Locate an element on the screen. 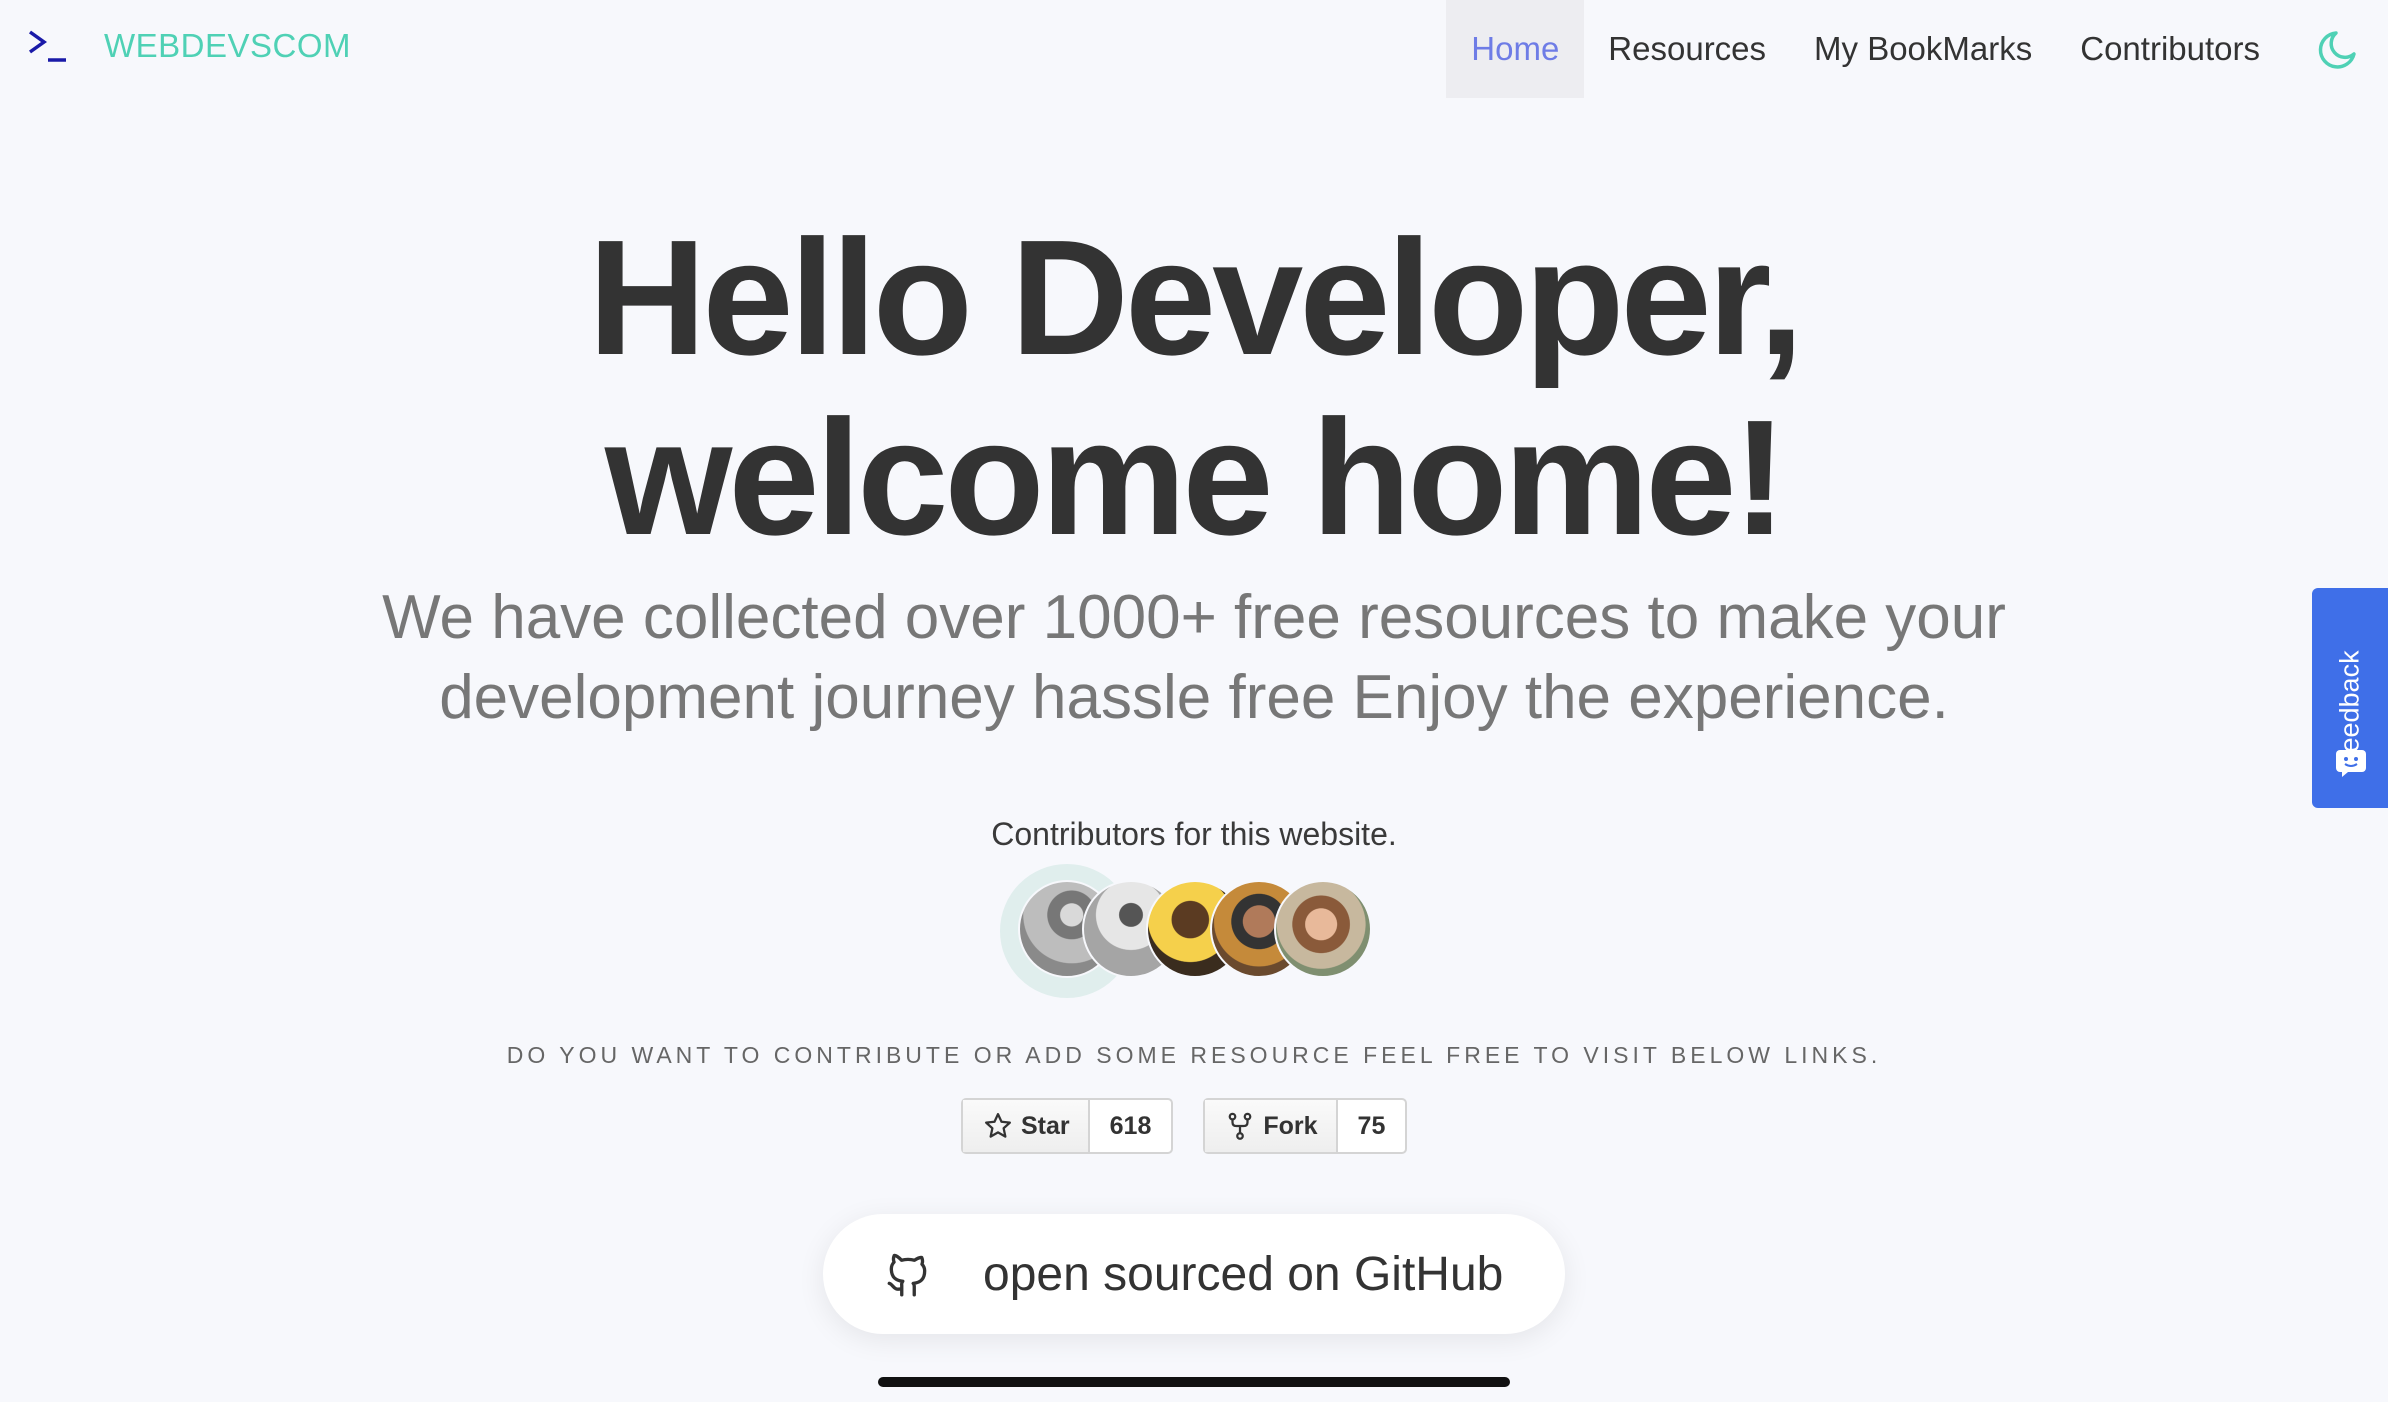  fork-icon is located at coordinates (1240, 1126).